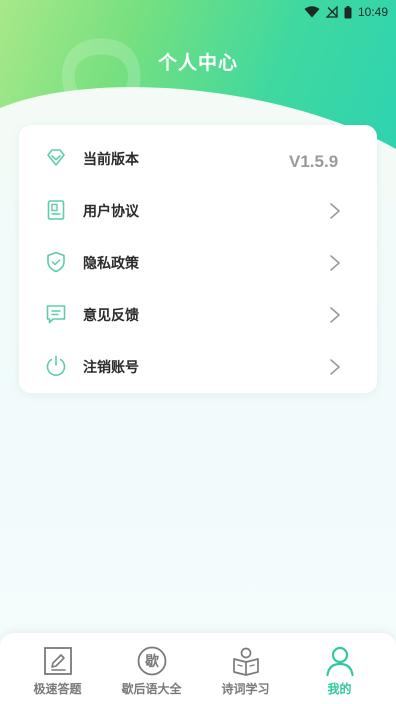  What do you see at coordinates (198, 315) in the screenshot?
I see `menu-item-feedback: 意见反馈` at bounding box center [198, 315].